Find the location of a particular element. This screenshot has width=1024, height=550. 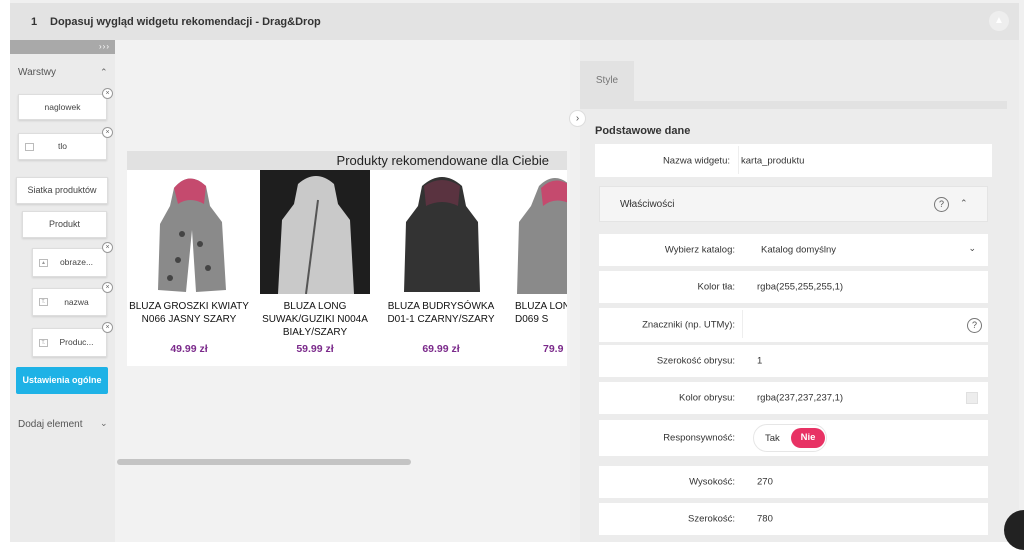

width-label: Szerokość: is located at coordinates (711, 519).